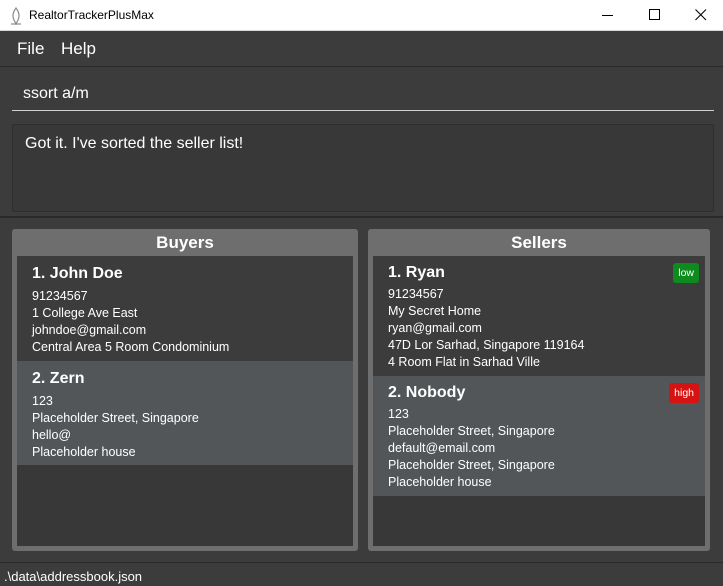 This screenshot has width=723, height=586. Describe the element at coordinates (16, 16) in the screenshot. I see `app-icon` at that location.